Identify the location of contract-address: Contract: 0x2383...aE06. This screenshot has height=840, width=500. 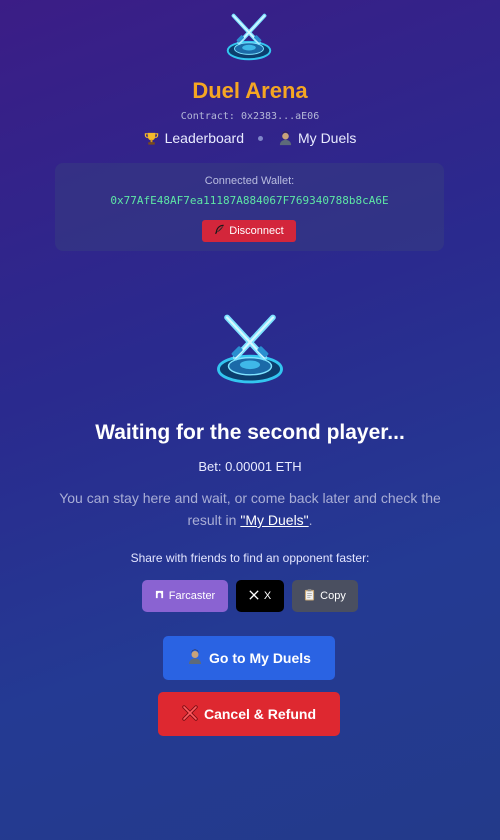
(250, 116).